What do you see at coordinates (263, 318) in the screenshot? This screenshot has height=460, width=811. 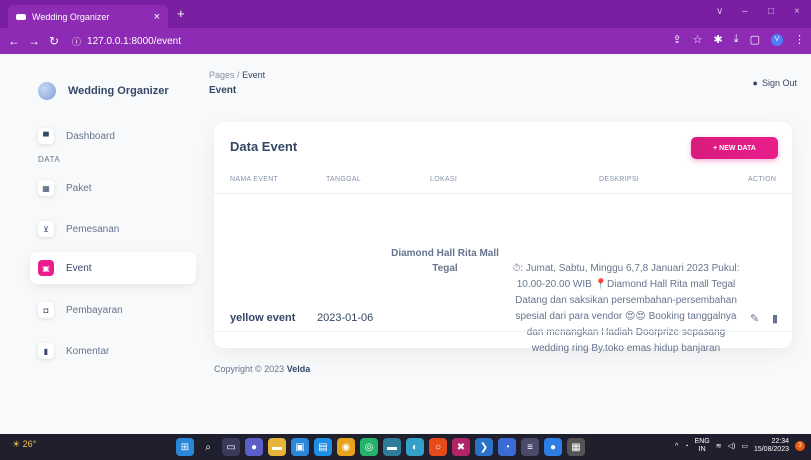 I see `cell-nama-event: yellow event` at bounding box center [263, 318].